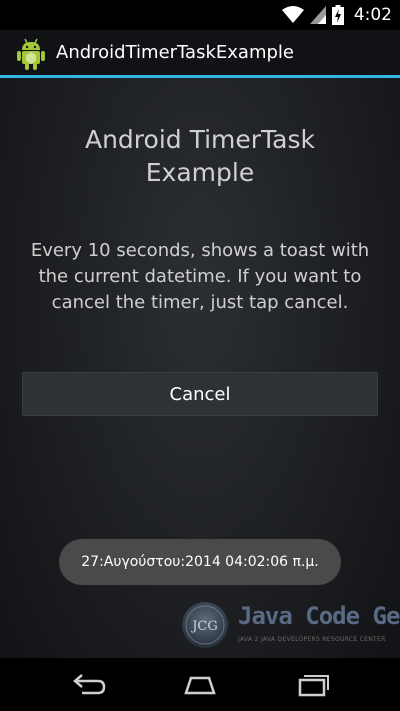 The height and width of the screenshot is (711, 400). Describe the element at coordinates (200, 156) in the screenshot. I see `headline-text: Android TimerTask Example` at that location.